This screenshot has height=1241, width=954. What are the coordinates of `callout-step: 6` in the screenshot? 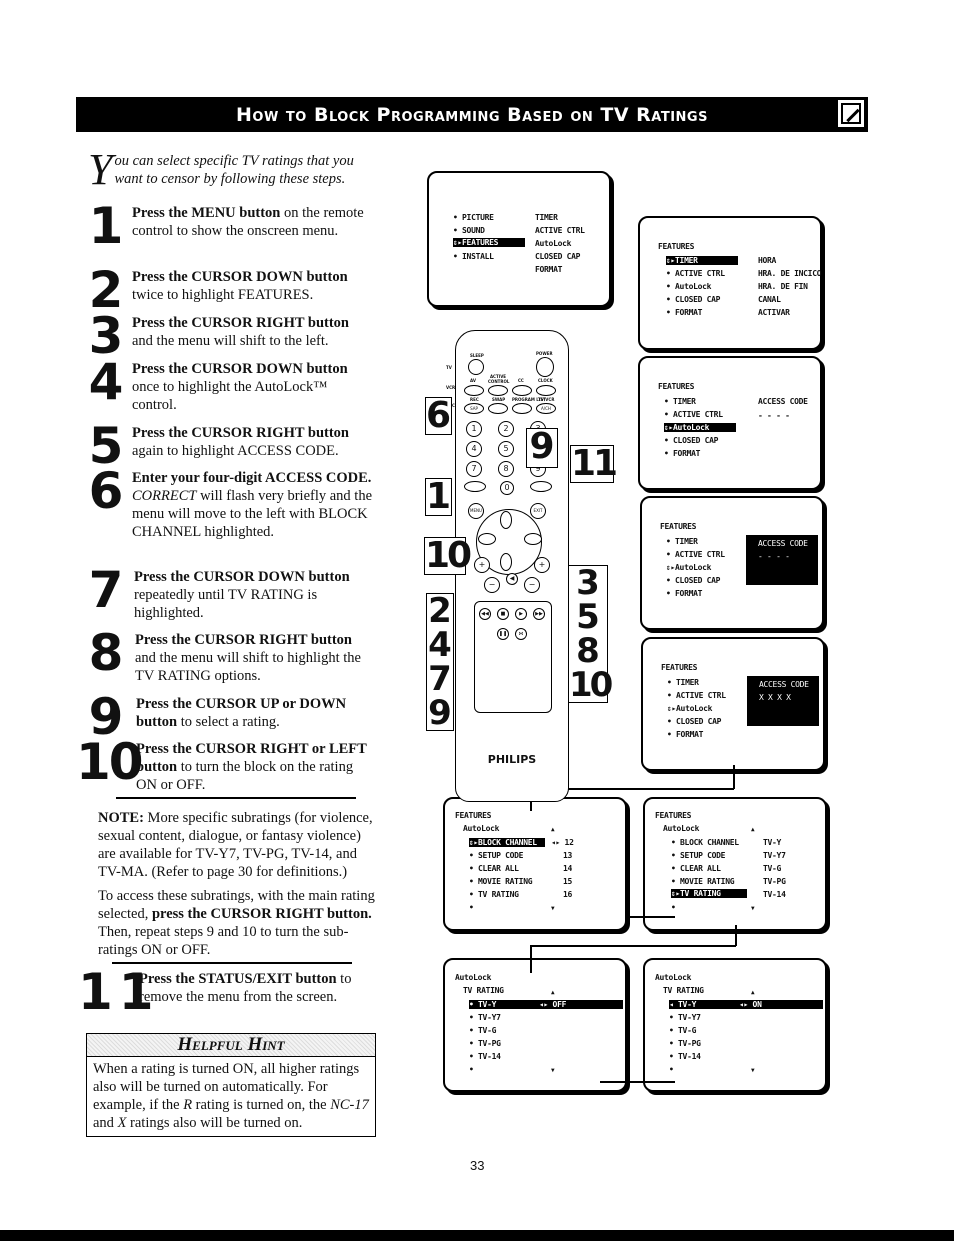 It's located at (438, 415).